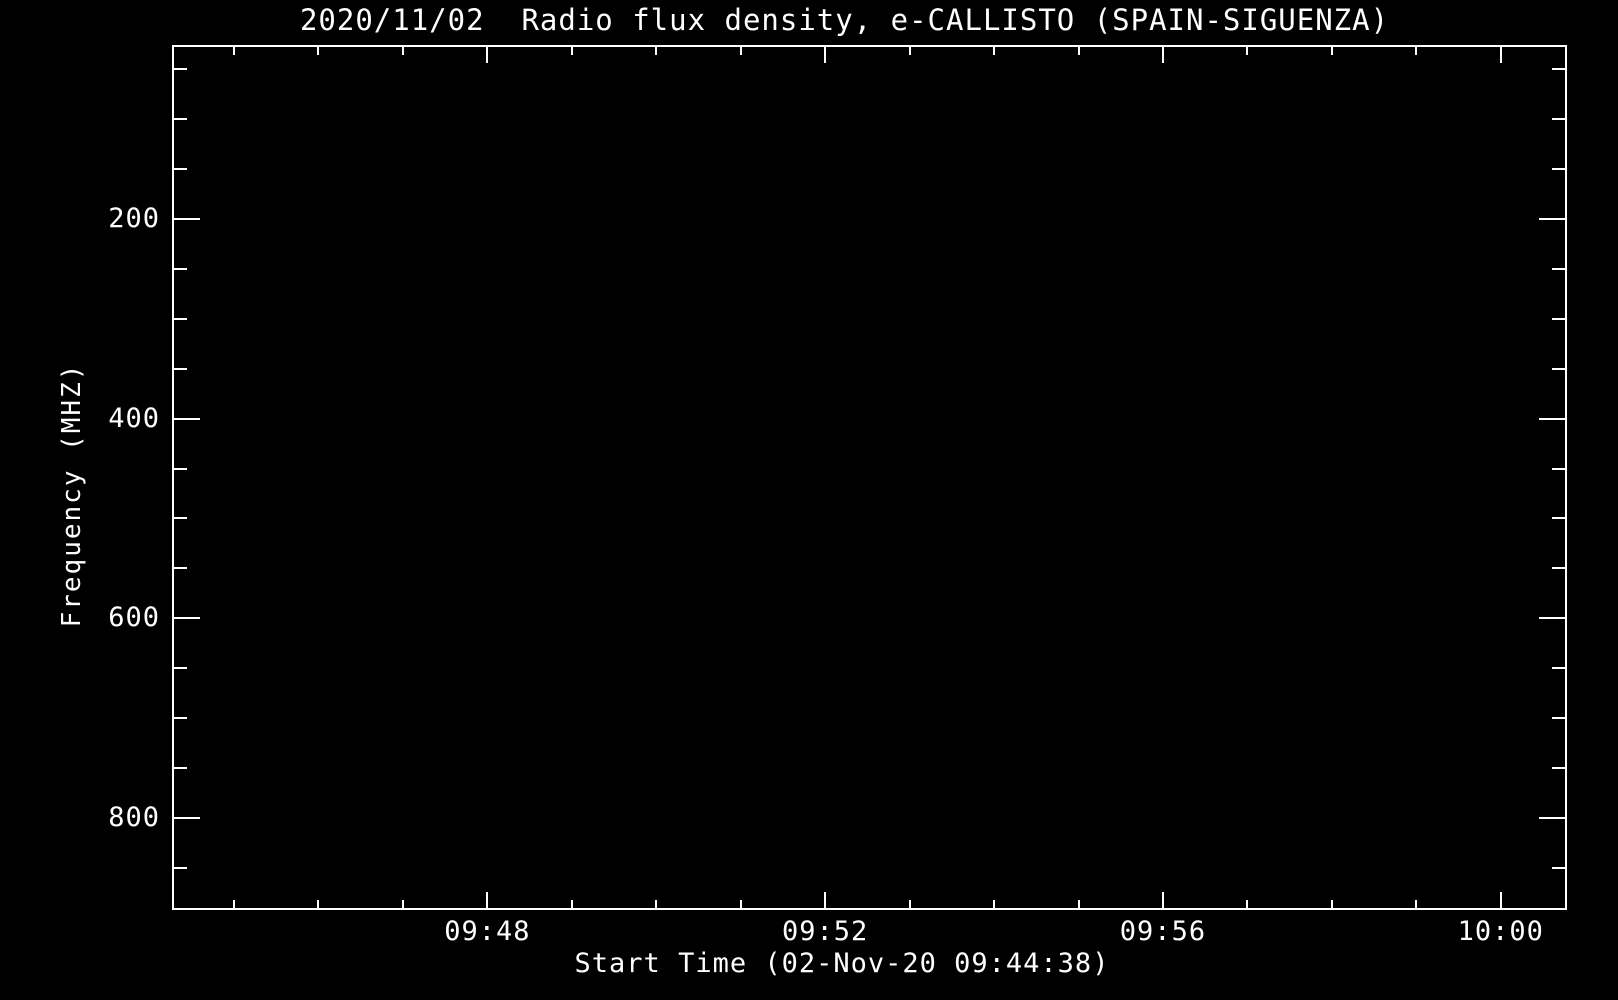  What do you see at coordinates (134, 418) in the screenshot?
I see `y-tick-label: 400` at bounding box center [134, 418].